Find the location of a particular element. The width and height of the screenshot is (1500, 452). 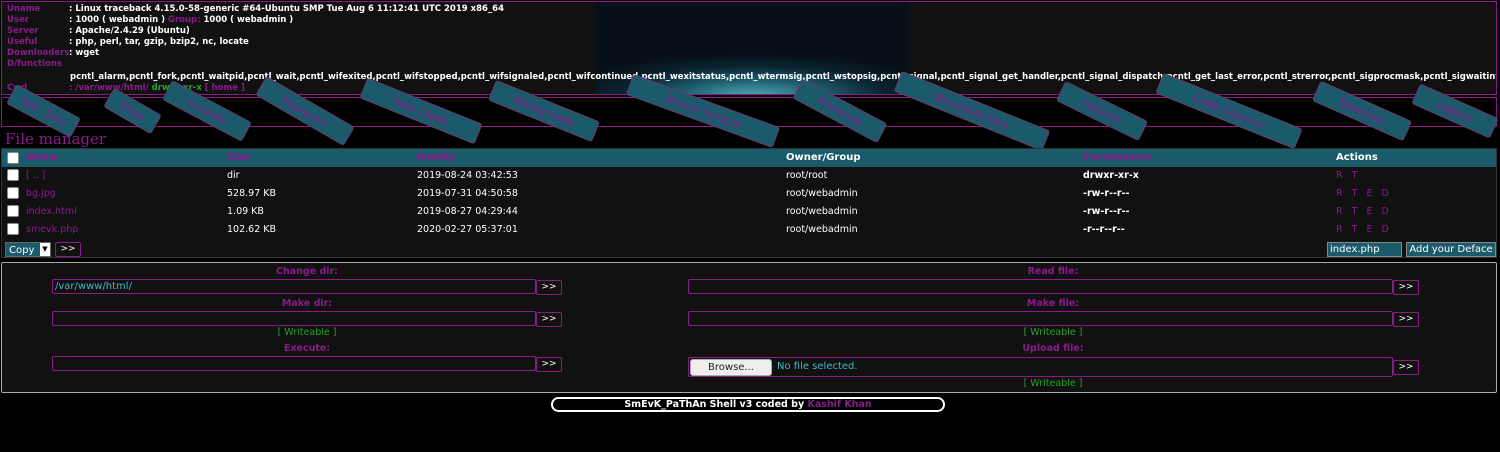

make-dir-label: Make dir: is located at coordinates (307, 303).